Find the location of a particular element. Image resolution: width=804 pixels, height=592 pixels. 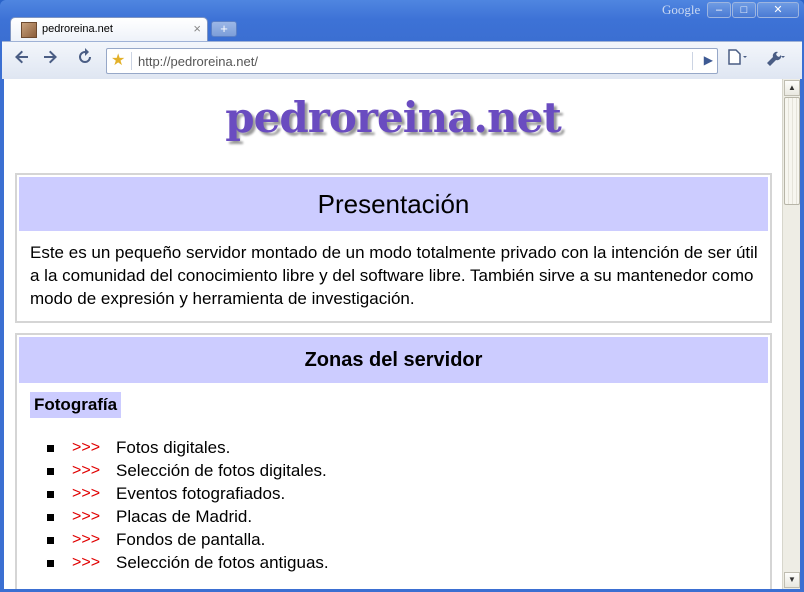

toolbar: ★ http://pedroreina.net/ ▶ is located at coordinates (402, 60).